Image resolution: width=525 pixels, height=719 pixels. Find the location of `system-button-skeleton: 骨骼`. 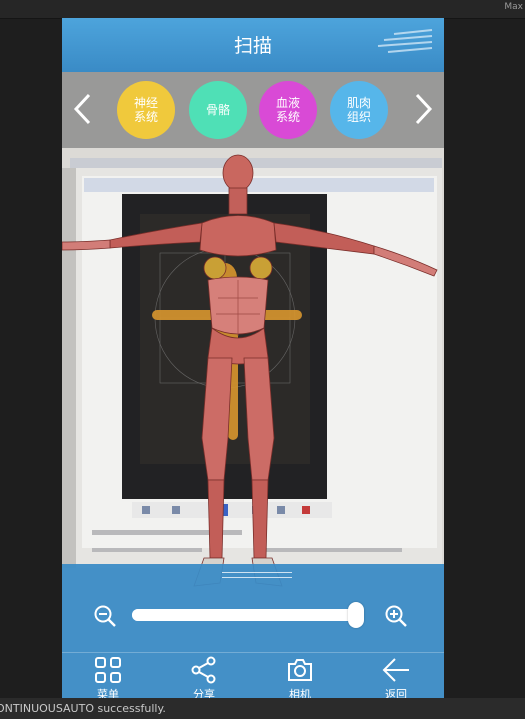

system-button-skeleton: 骨骼 is located at coordinates (218, 110).